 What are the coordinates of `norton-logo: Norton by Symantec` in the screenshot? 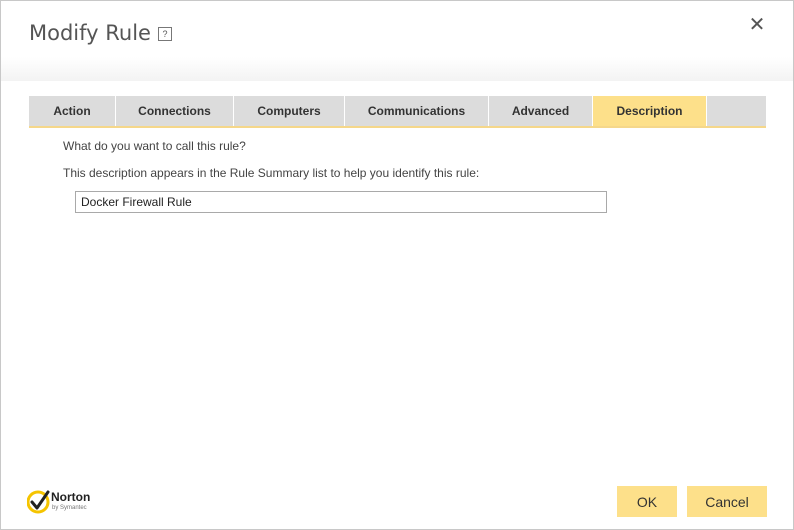 It's located at (71, 504).